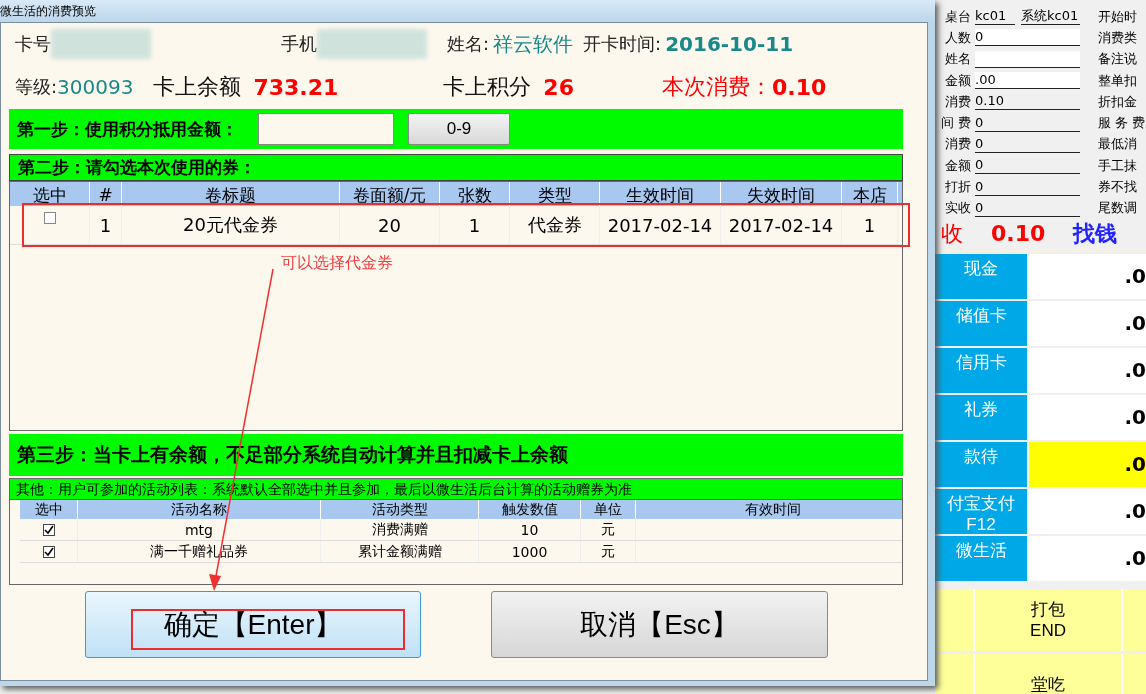 The height and width of the screenshot is (694, 1146). What do you see at coordinates (555, 225) in the screenshot?
I see `table-cell: 代金券` at bounding box center [555, 225].